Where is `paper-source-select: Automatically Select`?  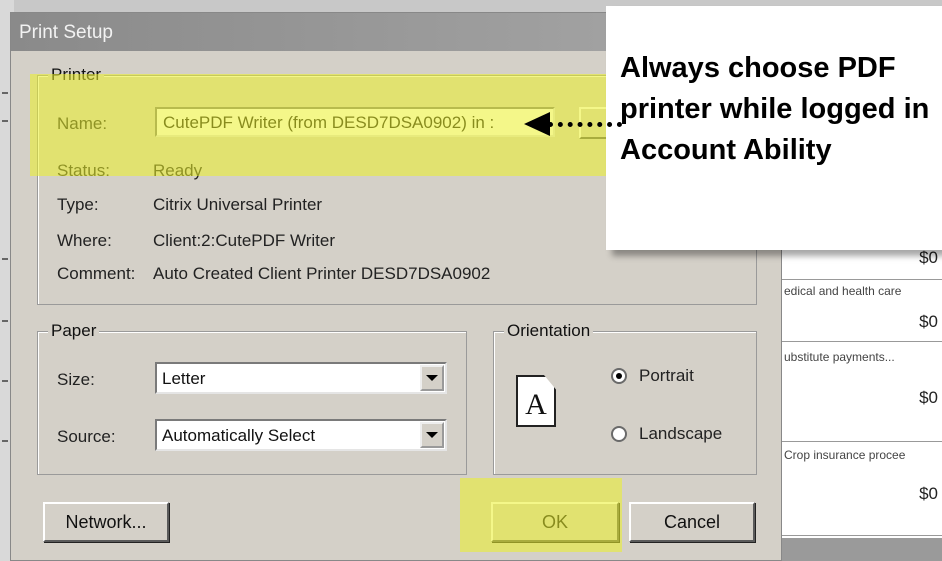 paper-source-select: Automatically Select is located at coordinates (301, 435).